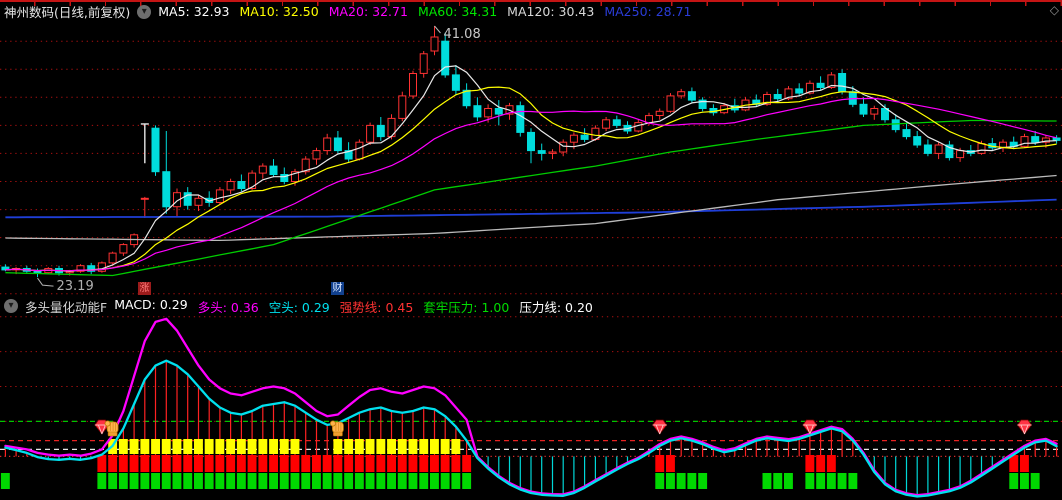 The width and height of the screenshot is (1062, 500). What do you see at coordinates (563, 428) in the screenshot?
I see `markers-layer` at bounding box center [563, 428].